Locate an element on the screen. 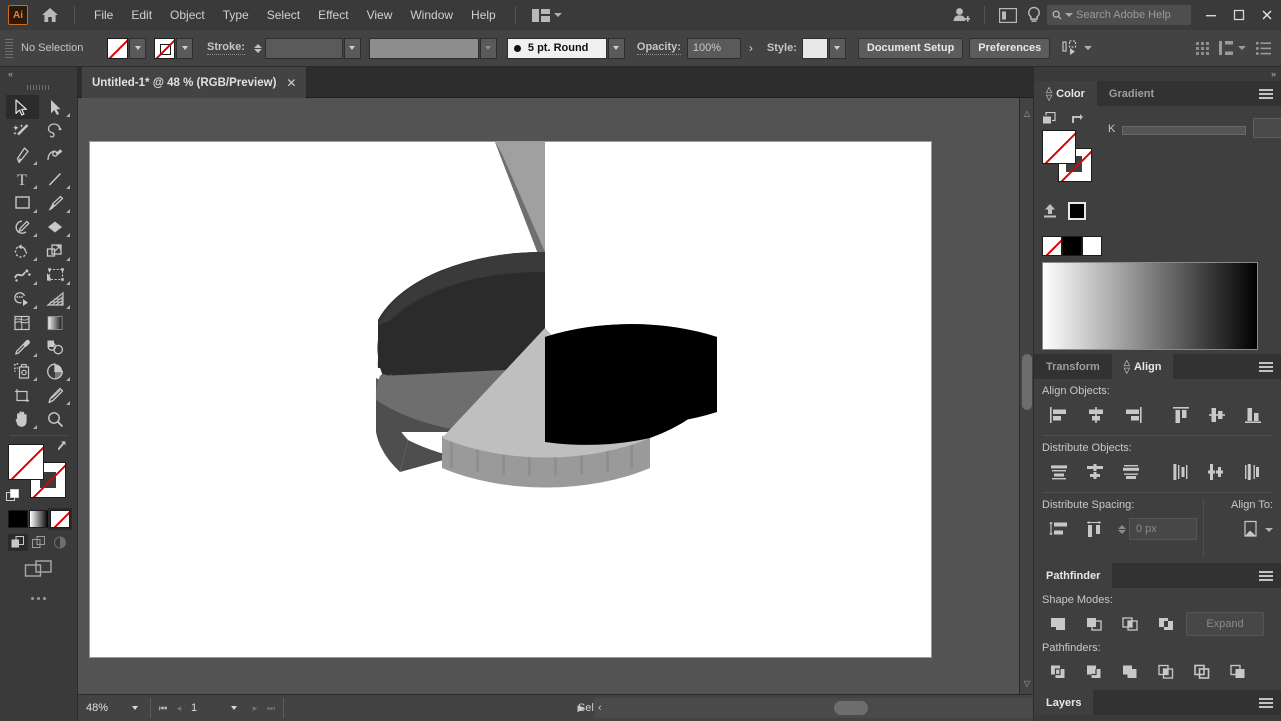 The image size is (1281, 721). tab-transform: Transform is located at coordinates (1073, 366).